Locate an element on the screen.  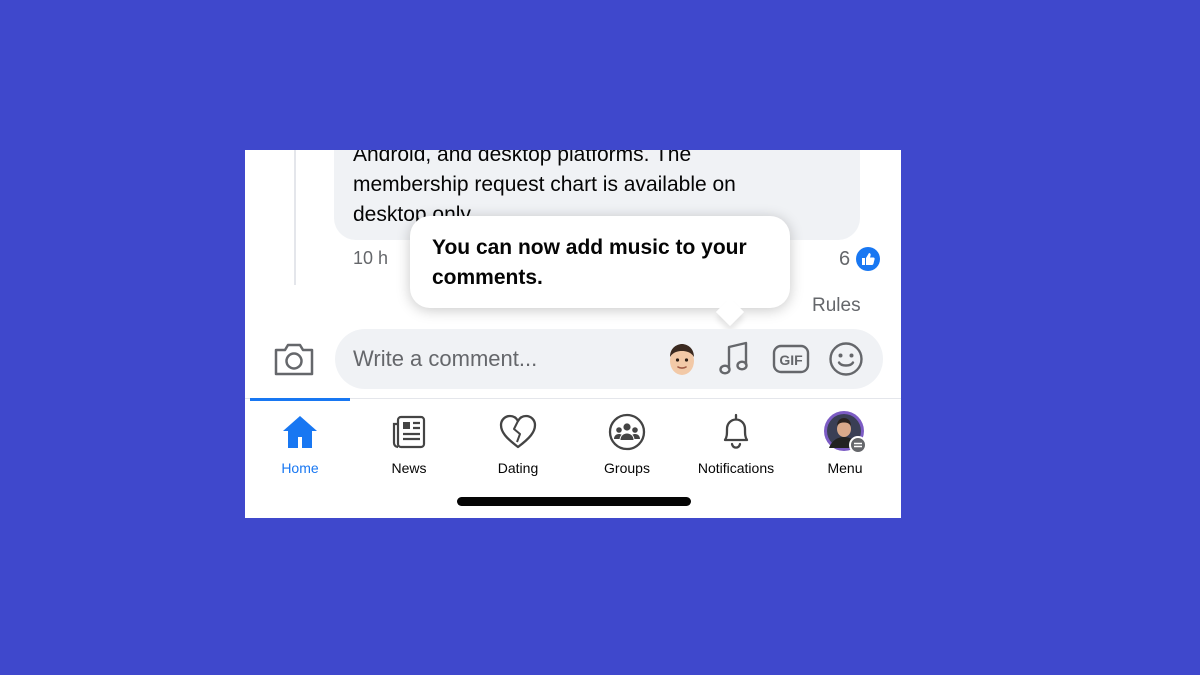
avatar-sticker-icon is located at coordinates (682, 359).